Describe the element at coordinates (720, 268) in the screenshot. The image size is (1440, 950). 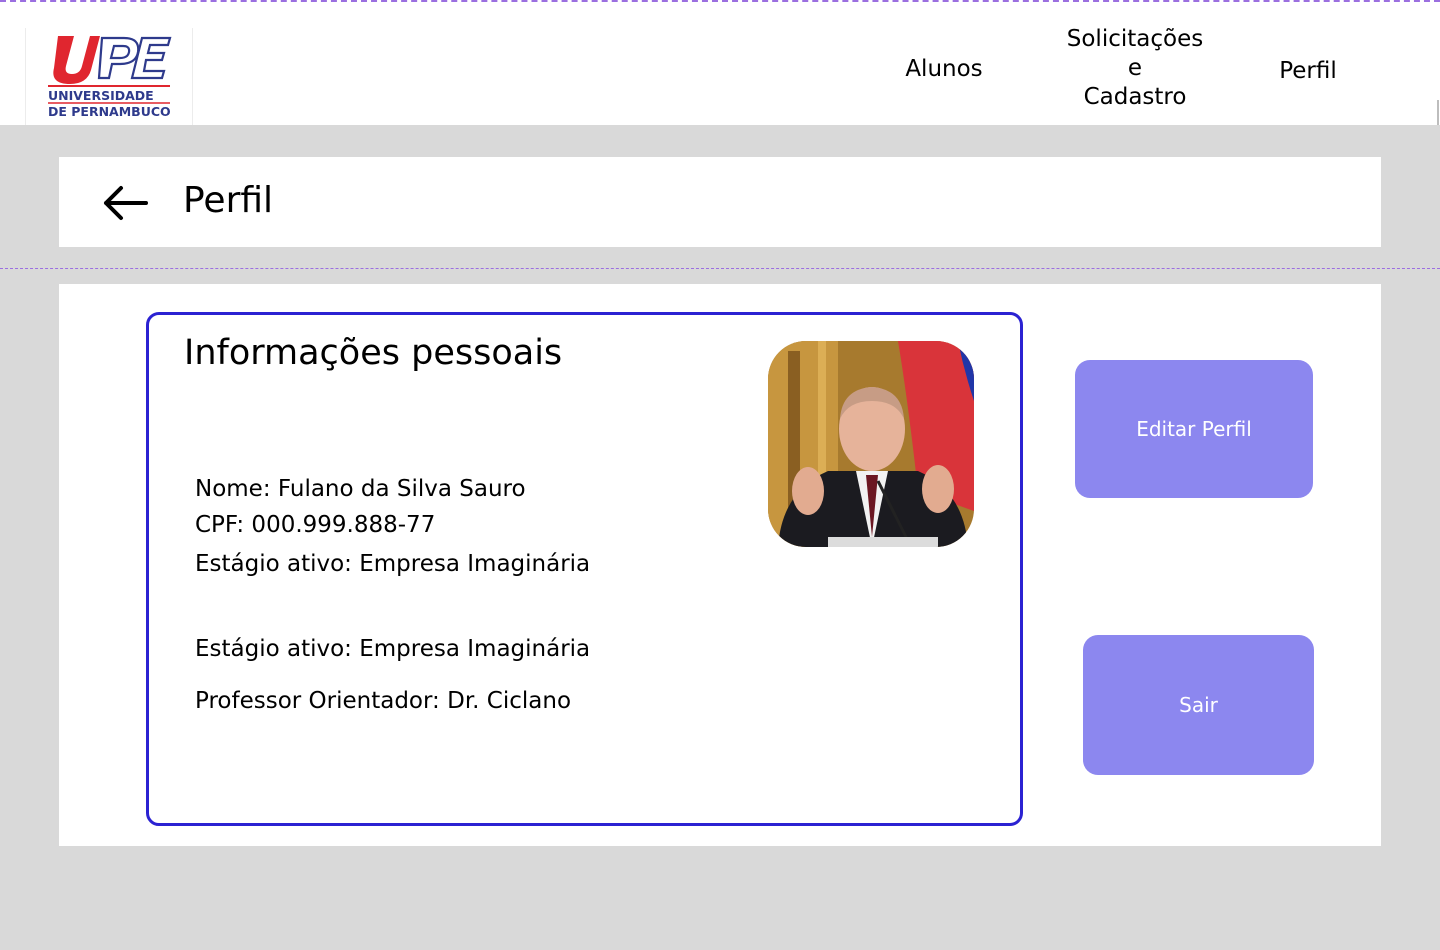
I see `guide-line-middle` at that location.